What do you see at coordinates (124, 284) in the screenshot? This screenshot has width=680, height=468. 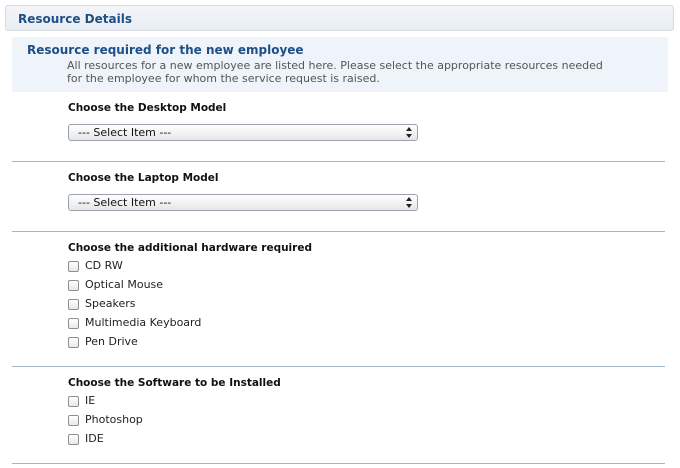 I see `hardware-option-label: Optical Mouse` at bounding box center [124, 284].